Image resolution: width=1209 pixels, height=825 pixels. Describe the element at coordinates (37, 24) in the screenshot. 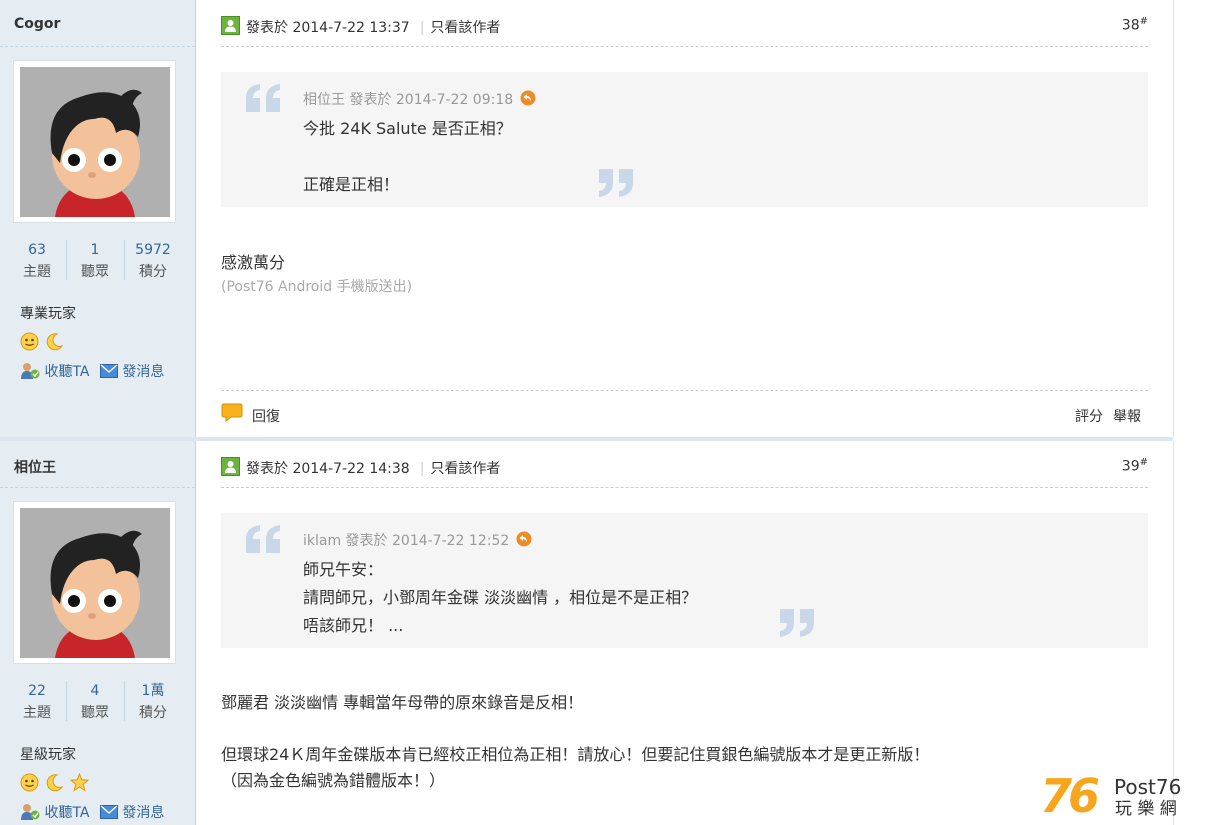

I see `author-name: Cogor` at that location.